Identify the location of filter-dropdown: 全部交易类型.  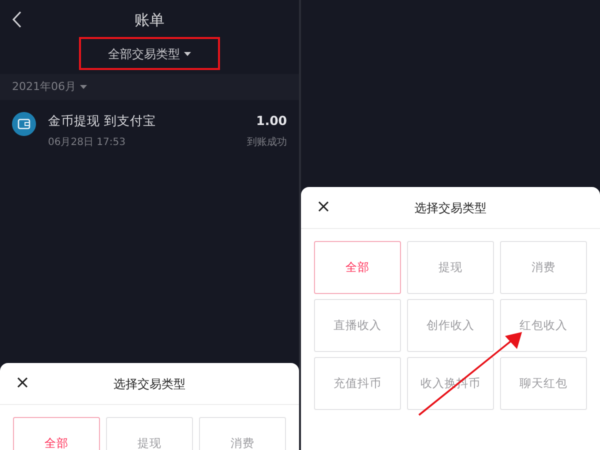
(149, 53).